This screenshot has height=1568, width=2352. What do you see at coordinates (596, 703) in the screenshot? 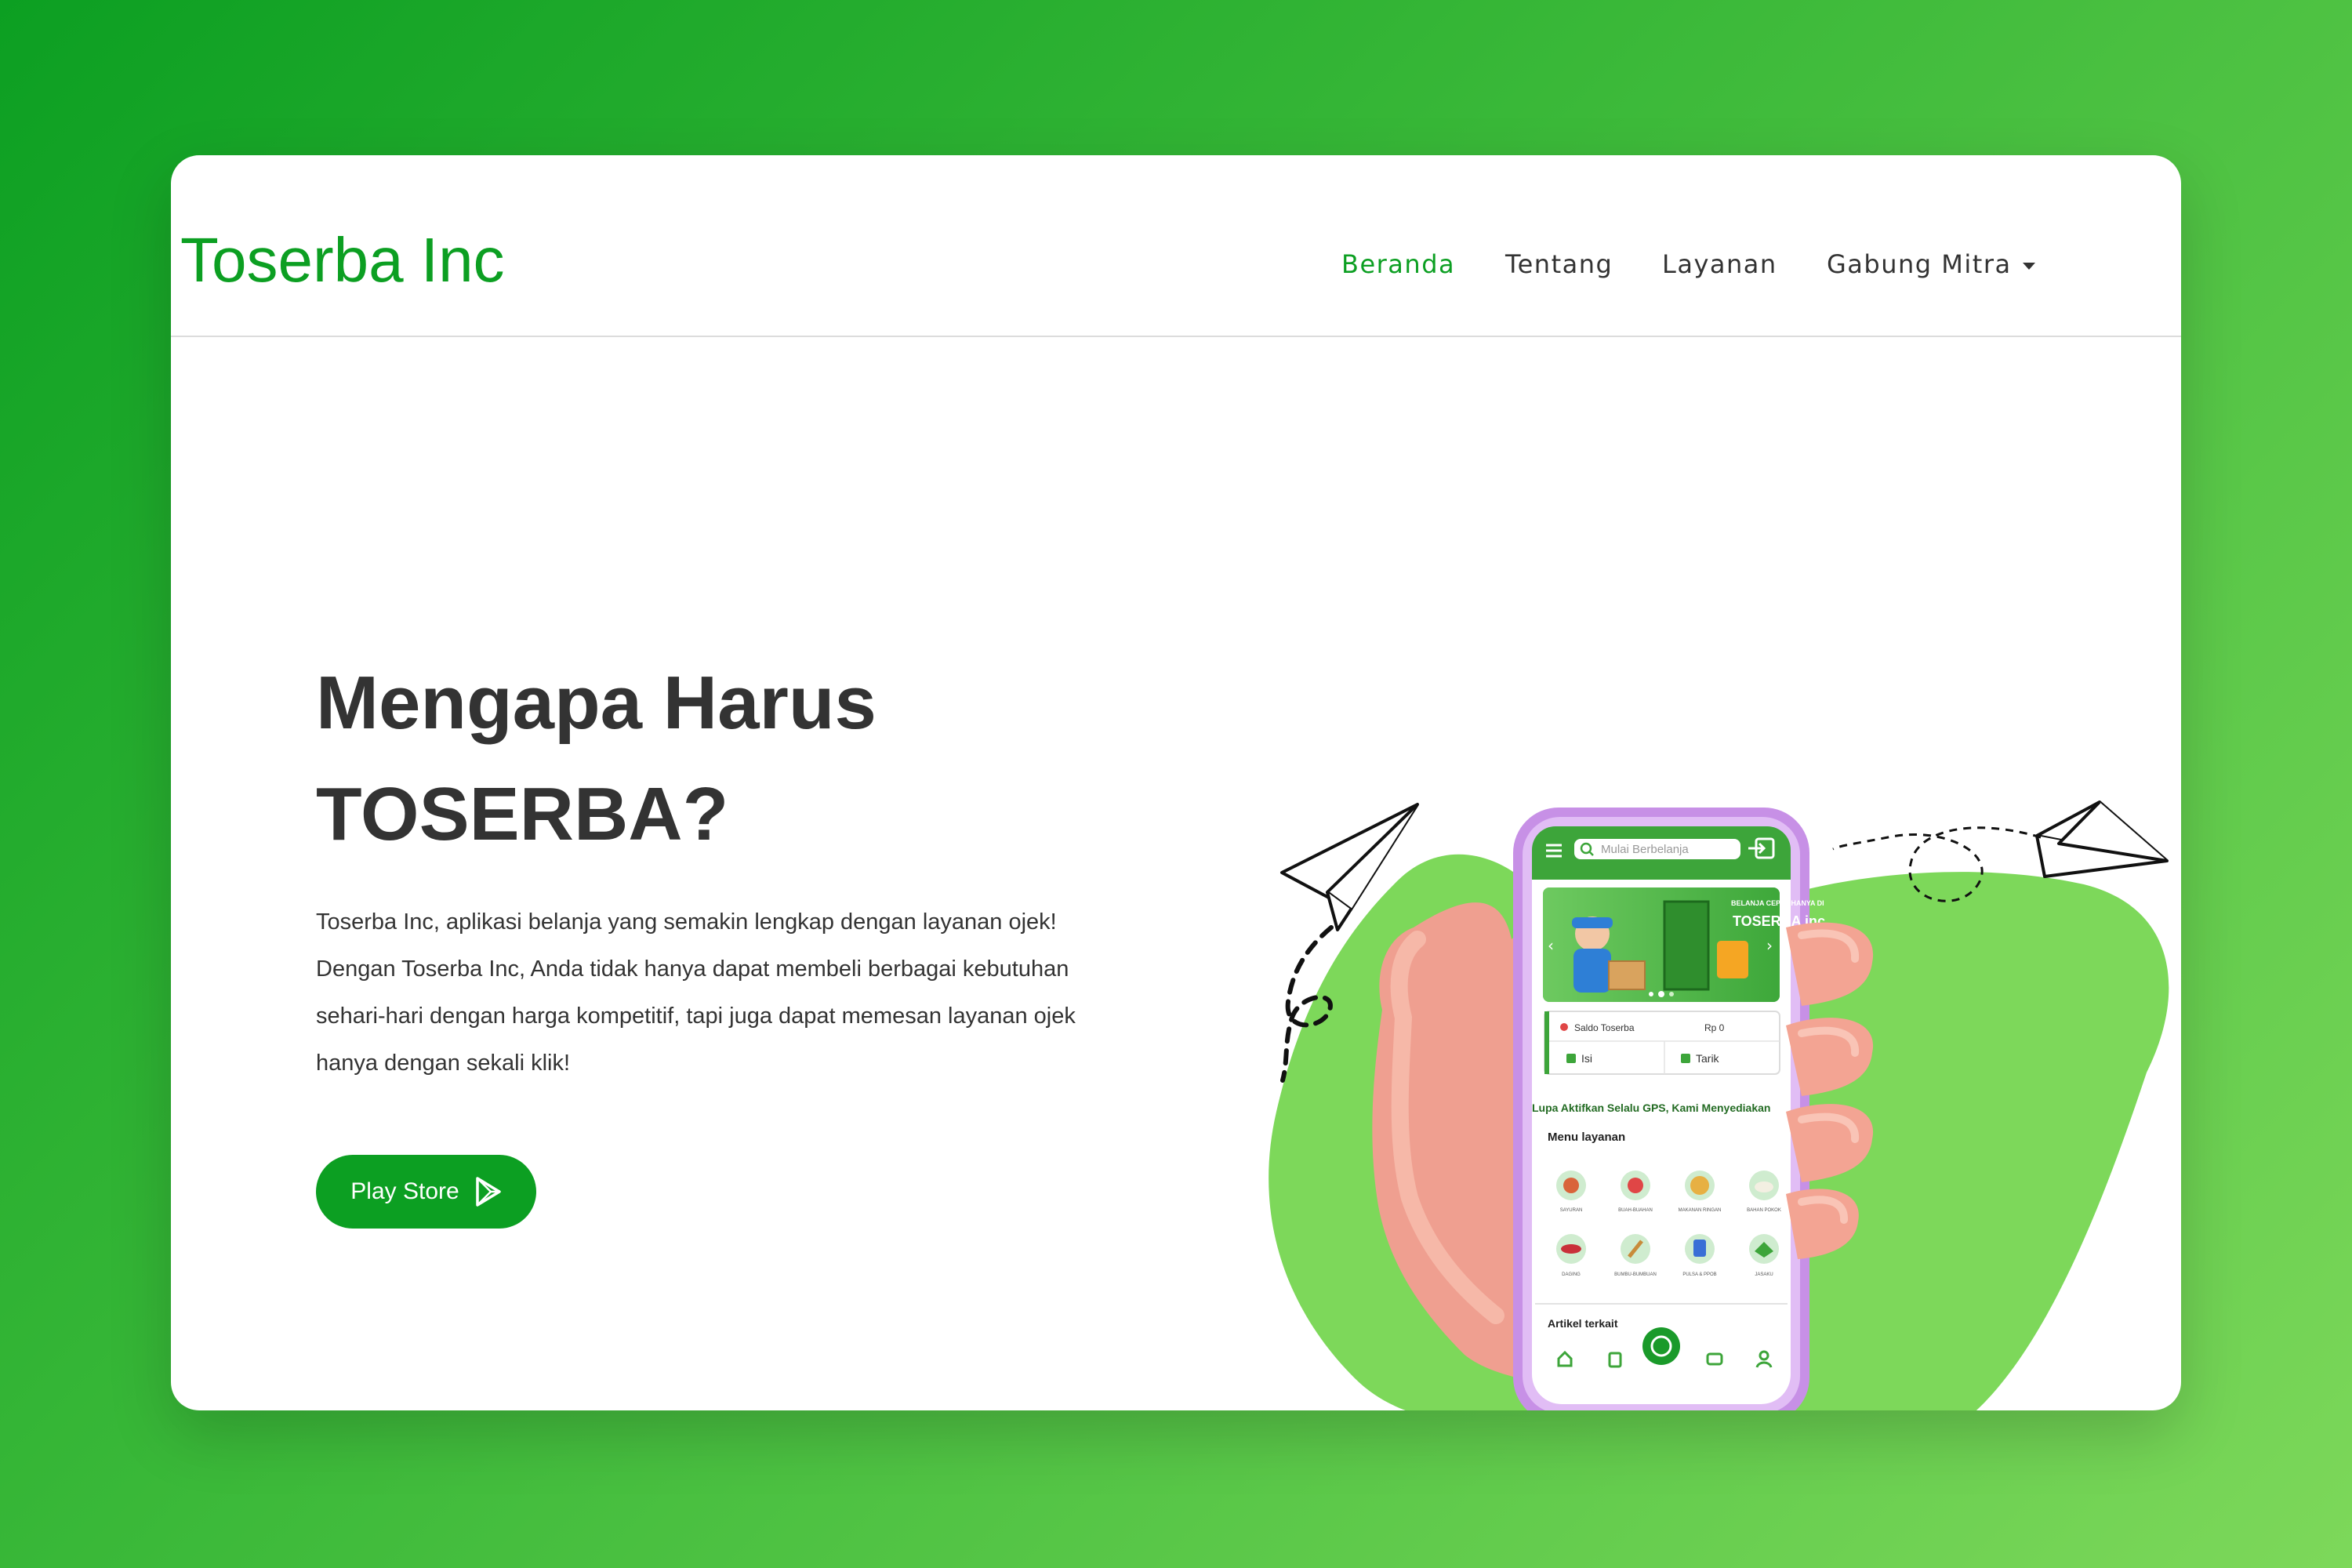
I see `hero-title-line1: Mengapa Harus` at bounding box center [596, 703].